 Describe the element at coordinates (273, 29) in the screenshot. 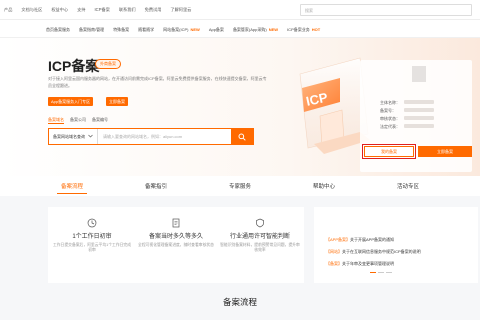

I see `new-badge-2: NEW` at that location.